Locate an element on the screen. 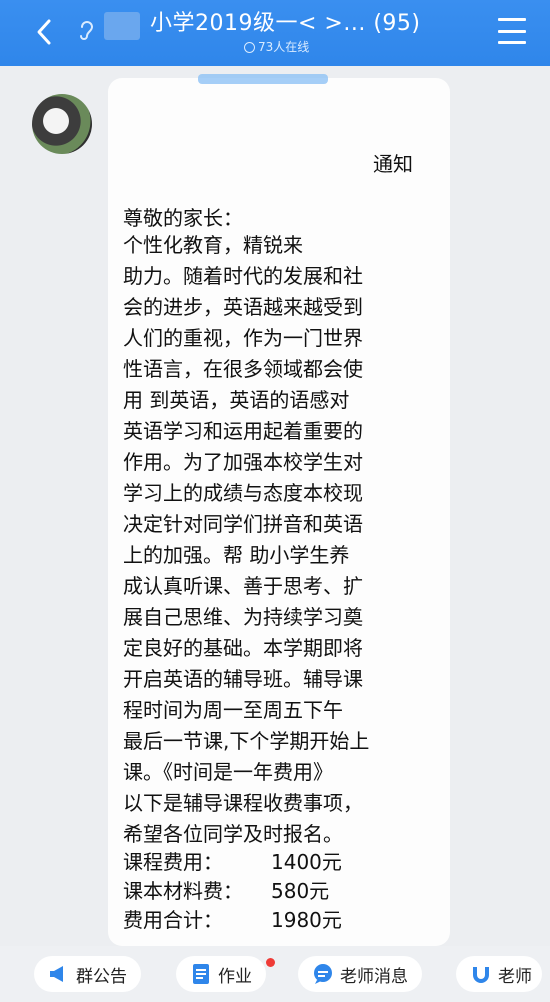 This screenshot has height=1002, width=550. group-notice-button: 群公告 is located at coordinates (87, 974).